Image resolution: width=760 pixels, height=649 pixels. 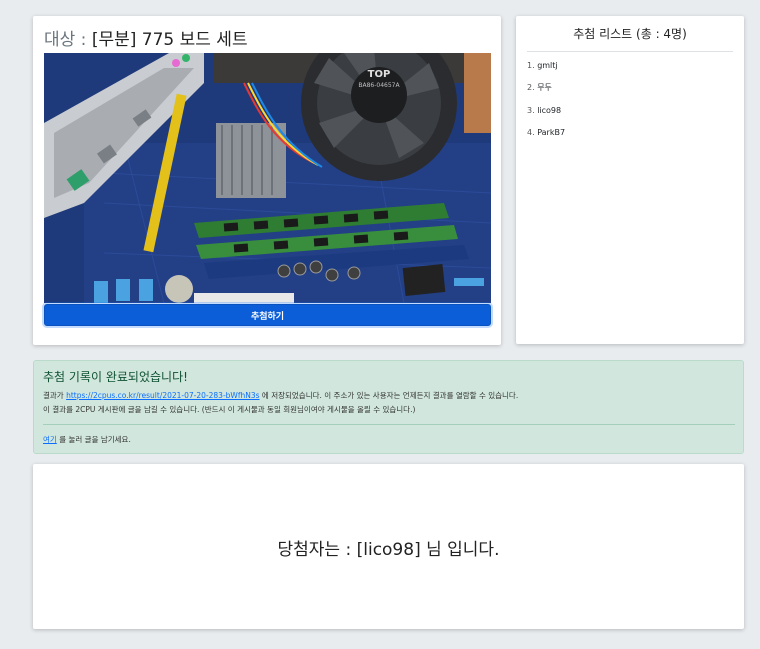 I want to click on svg-text: BA86-04657A, so click(x=379, y=85).